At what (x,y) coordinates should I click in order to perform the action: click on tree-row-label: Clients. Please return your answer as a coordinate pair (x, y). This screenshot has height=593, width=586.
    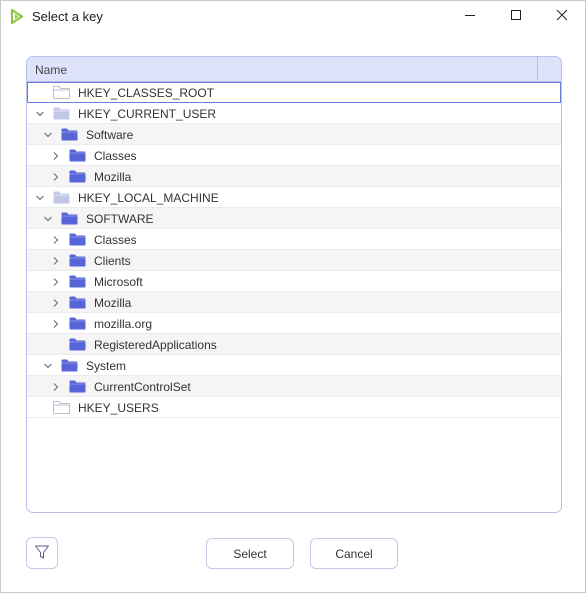
    Looking at the image, I should click on (112, 261).